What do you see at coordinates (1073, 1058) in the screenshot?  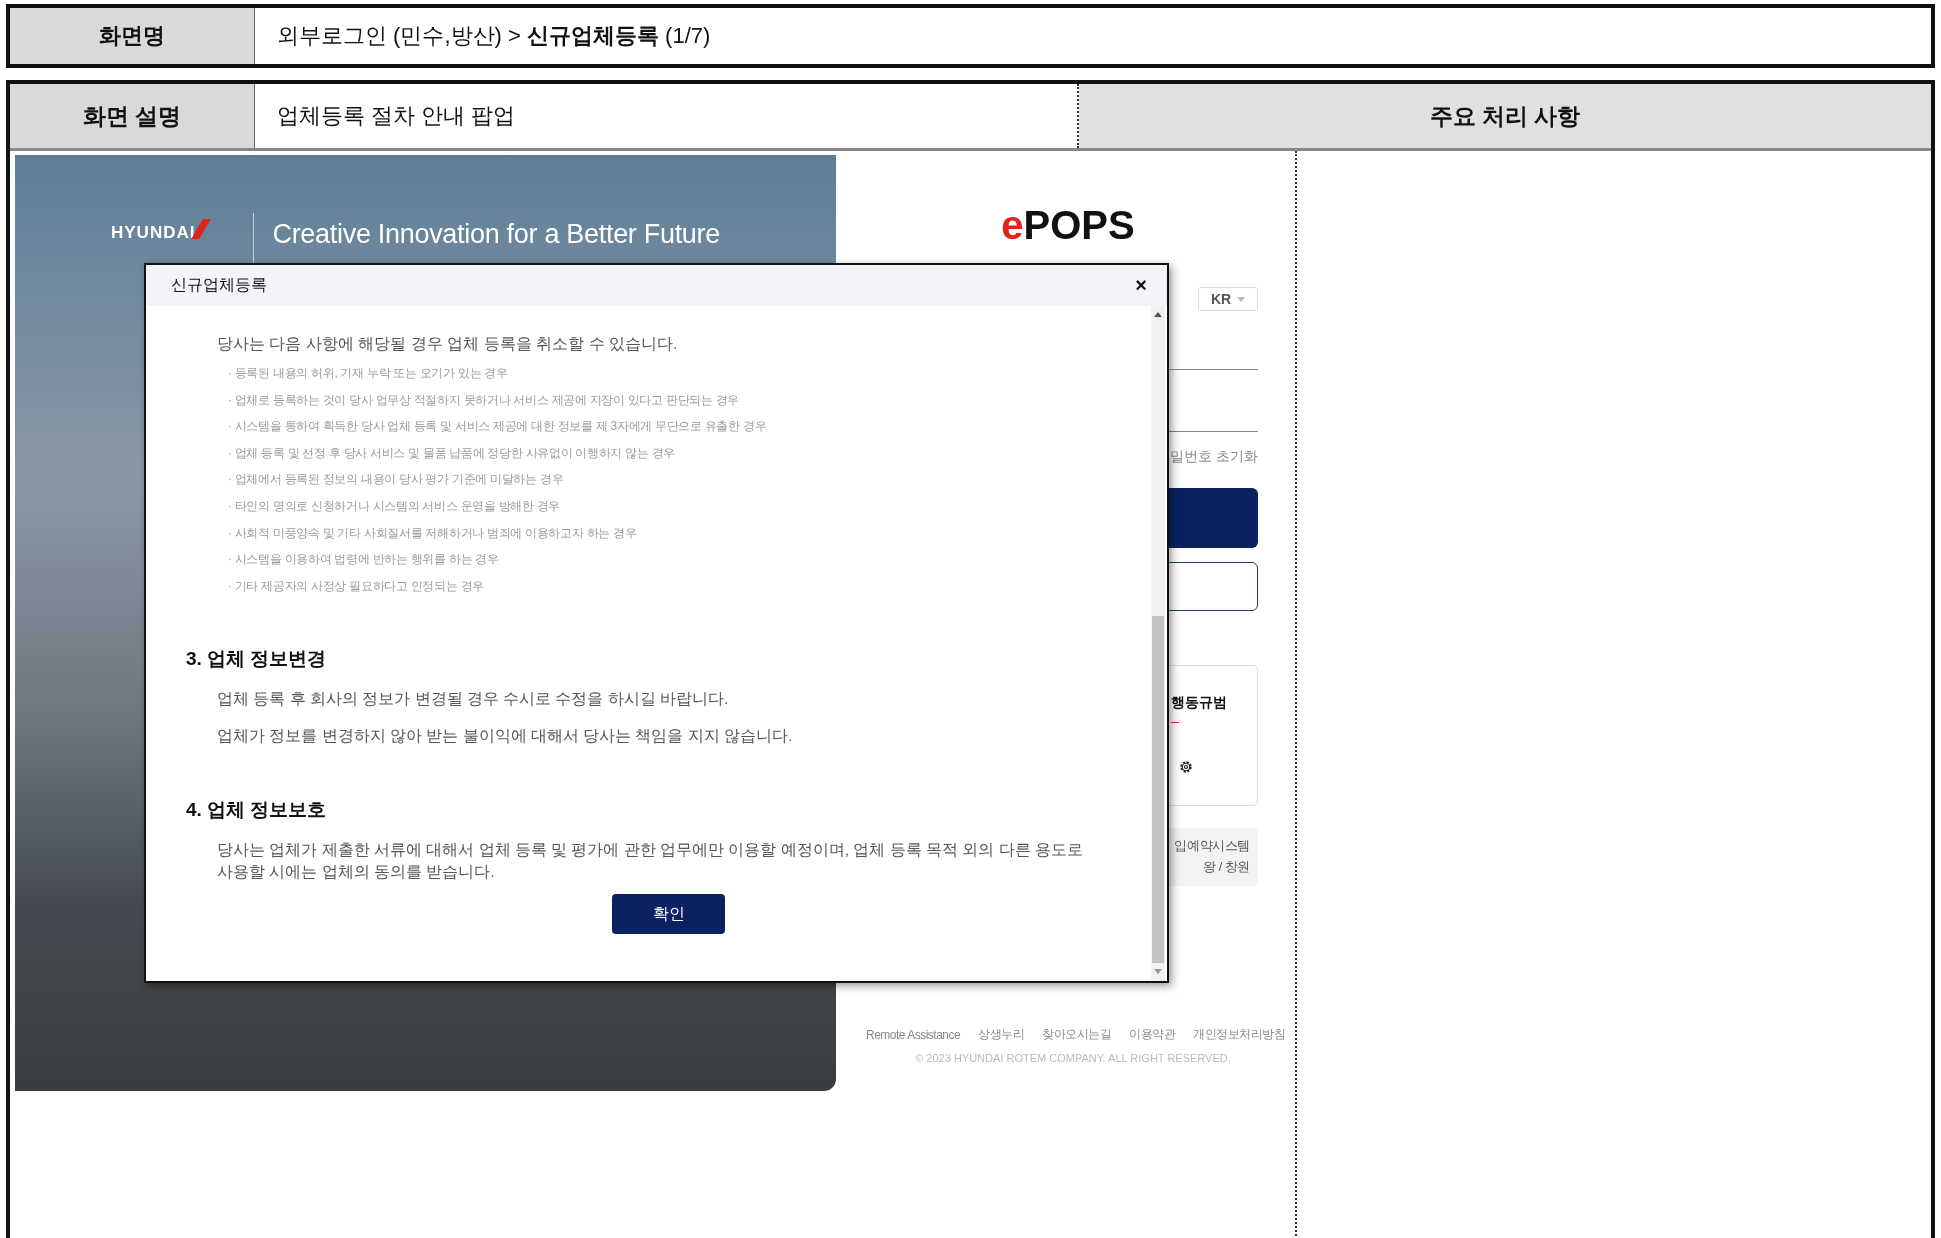 I see `copyright-text: © 2023 HYUNDAI ROTEM COMPANY. ALL RIGHT RESERVED.` at bounding box center [1073, 1058].